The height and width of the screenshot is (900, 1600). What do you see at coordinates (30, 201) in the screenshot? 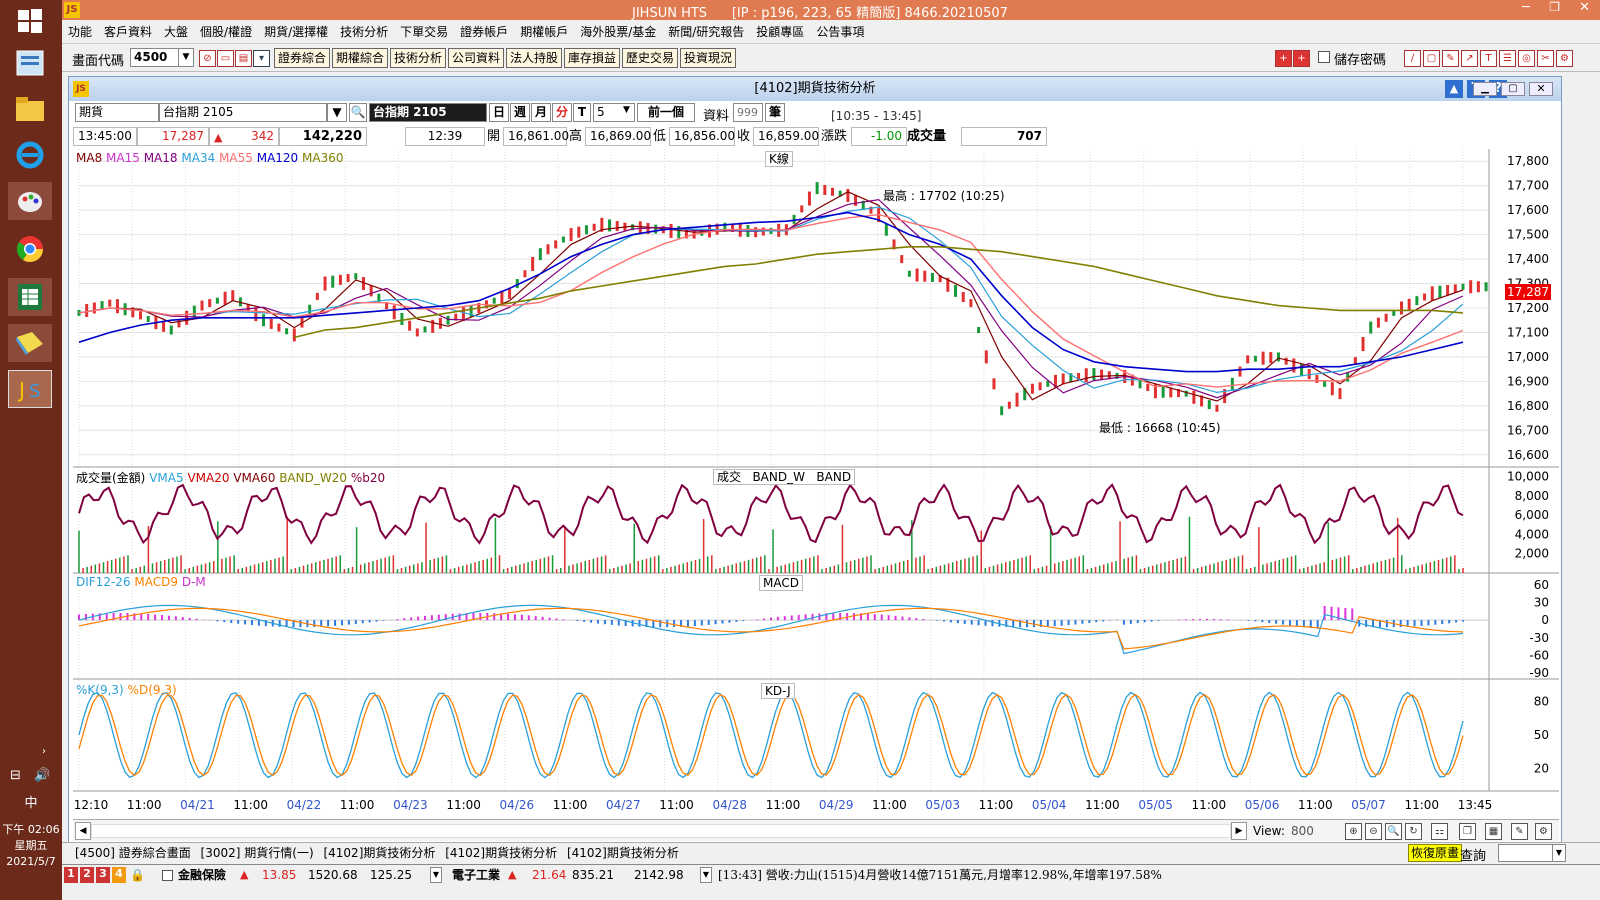
I see `paint-icon` at bounding box center [30, 201].